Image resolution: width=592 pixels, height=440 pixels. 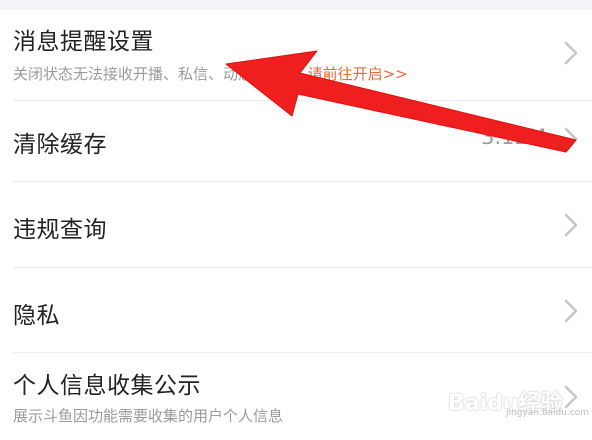 What do you see at coordinates (296, 5) in the screenshot?
I see `top-spacer` at bounding box center [296, 5].